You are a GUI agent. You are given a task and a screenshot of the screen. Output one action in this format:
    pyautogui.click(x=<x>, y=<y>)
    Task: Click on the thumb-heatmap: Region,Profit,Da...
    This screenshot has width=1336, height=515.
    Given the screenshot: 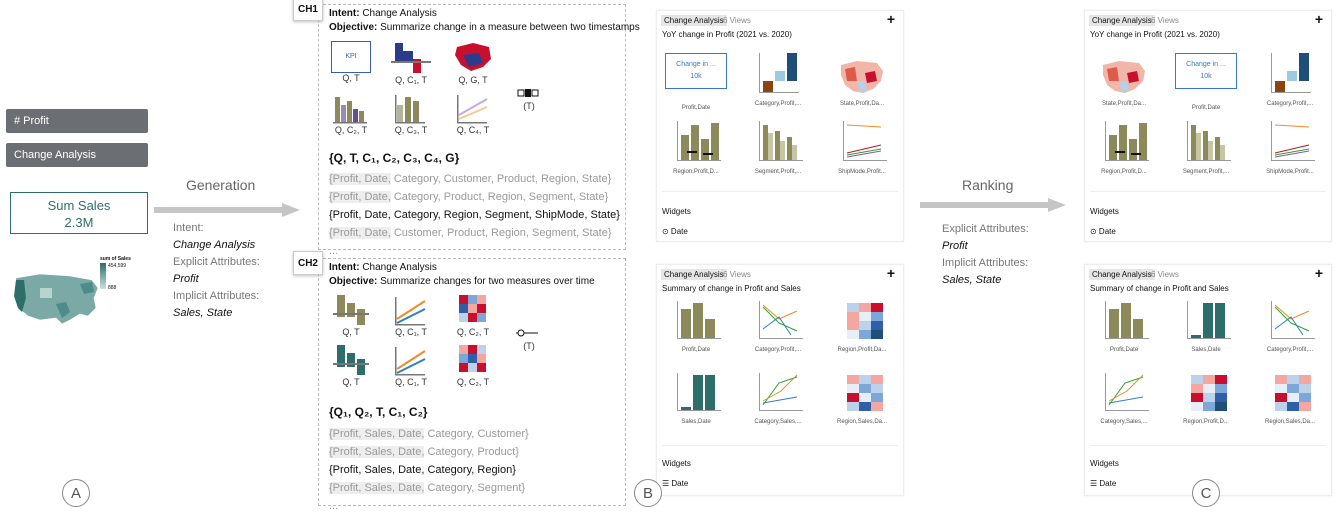 What is the action you would take?
    pyautogui.click(x=862, y=326)
    